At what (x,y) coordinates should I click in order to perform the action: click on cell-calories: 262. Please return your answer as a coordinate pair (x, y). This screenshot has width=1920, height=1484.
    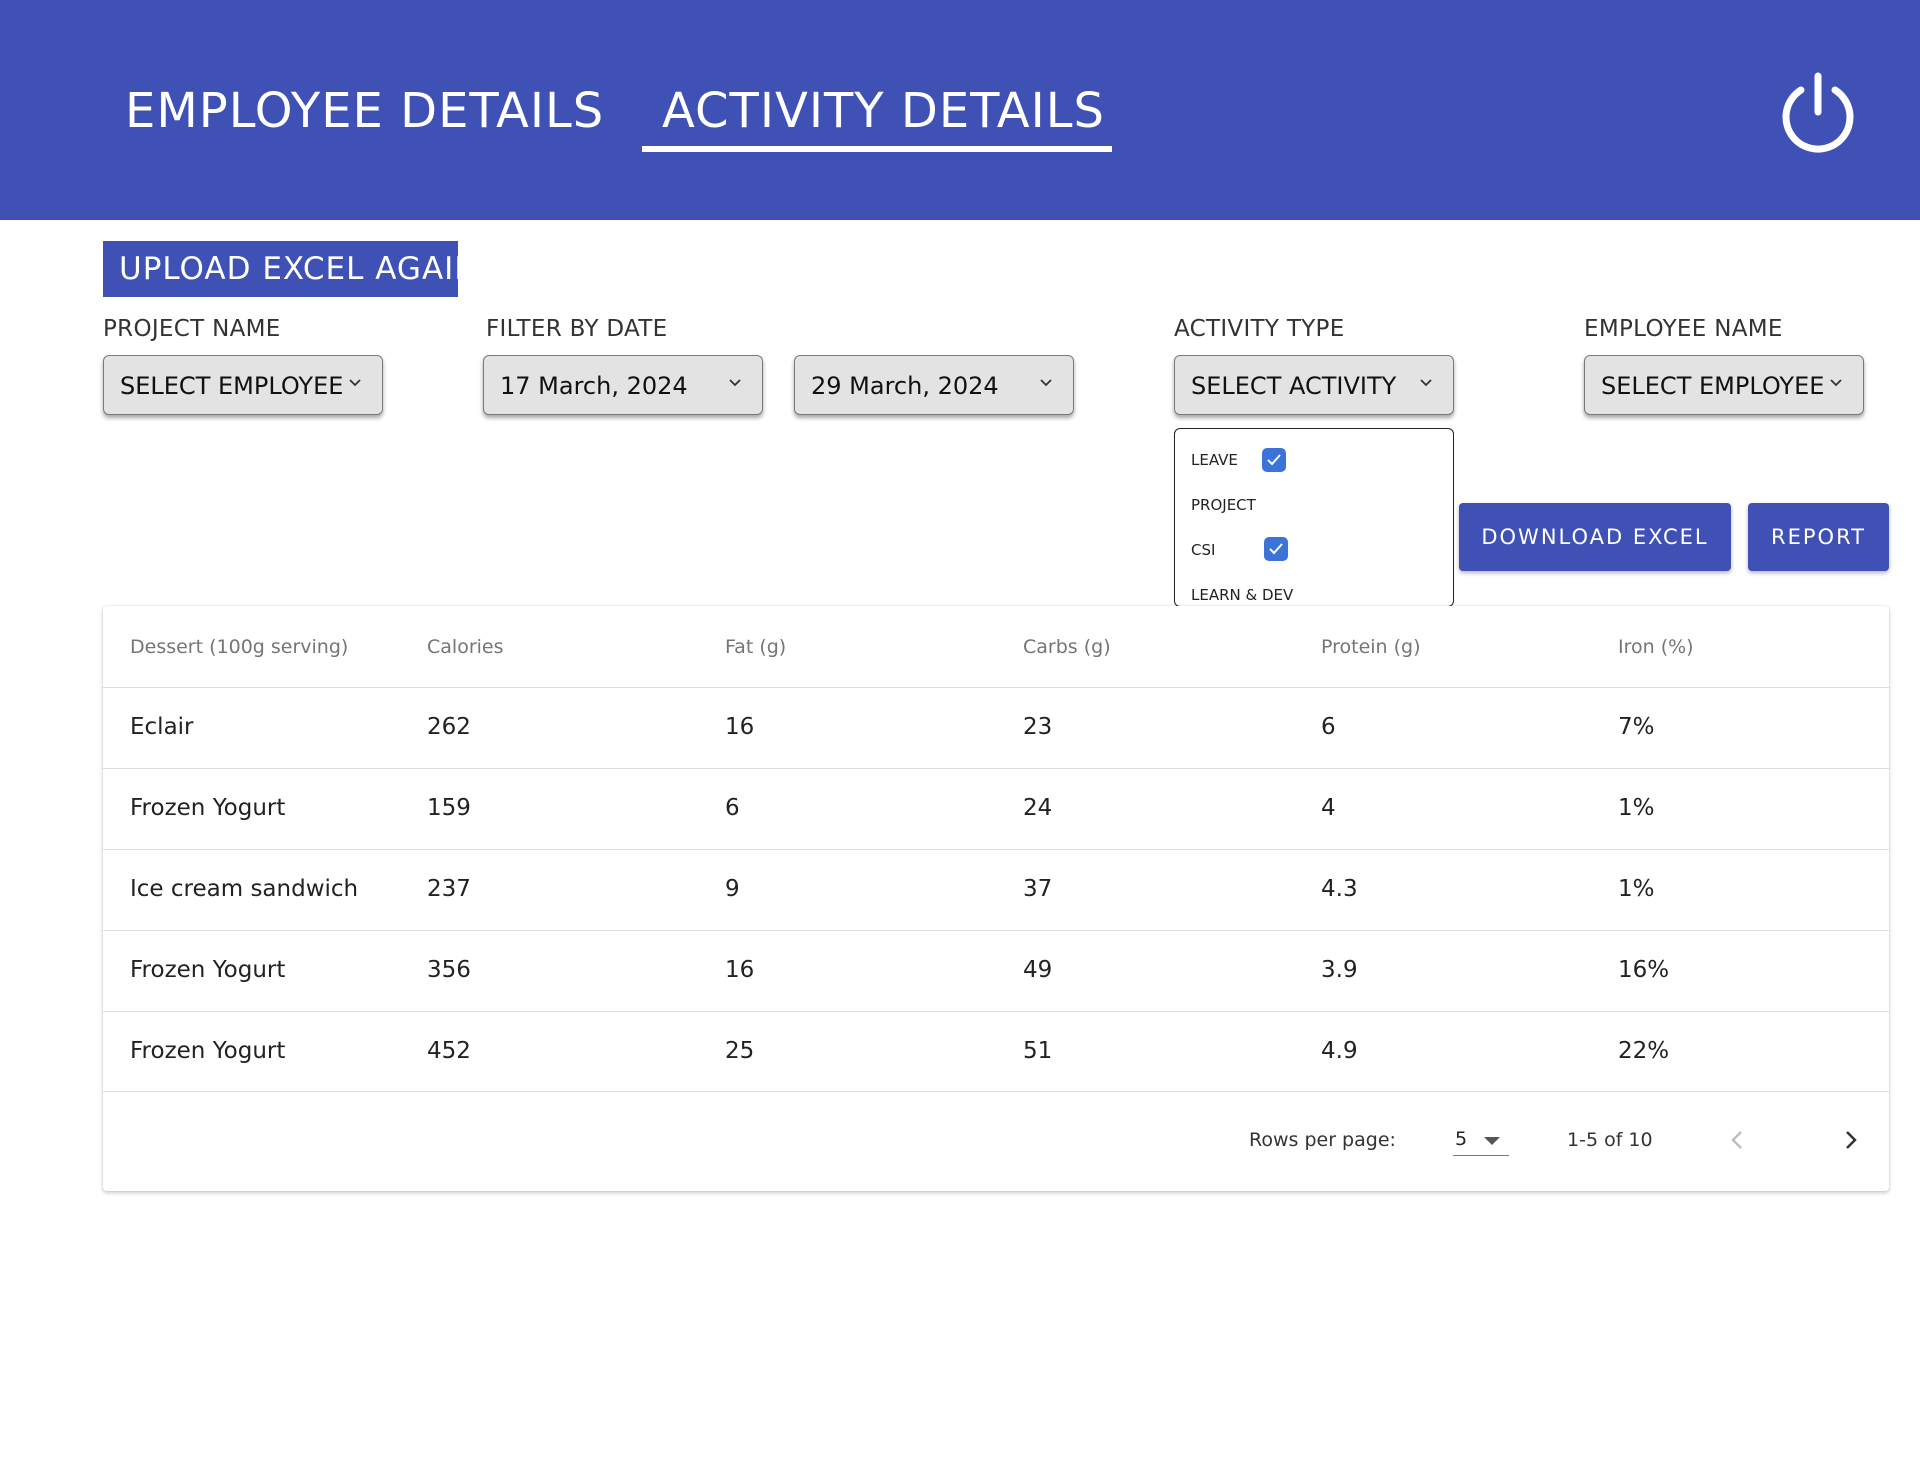
    Looking at the image, I should click on (449, 727).